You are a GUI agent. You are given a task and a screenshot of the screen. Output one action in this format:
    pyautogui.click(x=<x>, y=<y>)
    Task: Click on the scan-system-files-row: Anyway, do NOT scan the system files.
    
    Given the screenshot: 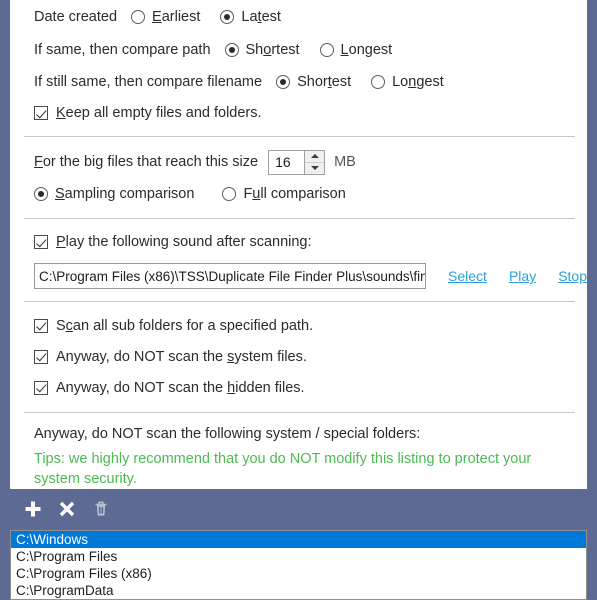 What is the action you would take?
    pyautogui.click(x=298, y=356)
    